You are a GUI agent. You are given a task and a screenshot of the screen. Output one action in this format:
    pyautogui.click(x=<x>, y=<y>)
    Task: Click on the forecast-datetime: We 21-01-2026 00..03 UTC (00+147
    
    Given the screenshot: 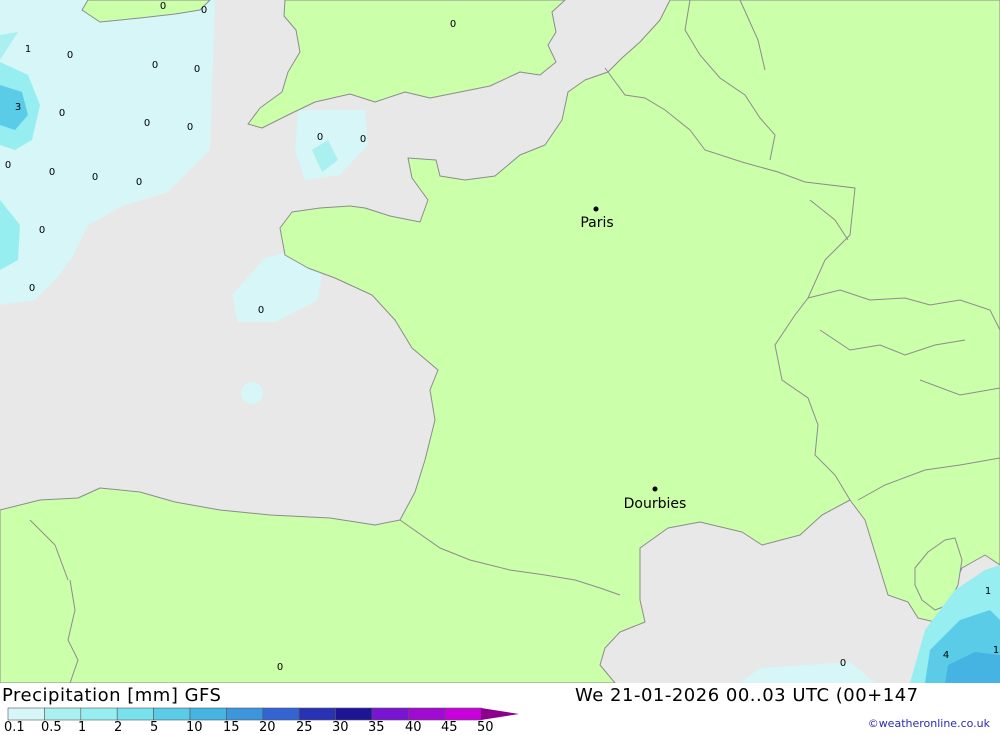 What is the action you would take?
    pyautogui.click(x=747, y=695)
    